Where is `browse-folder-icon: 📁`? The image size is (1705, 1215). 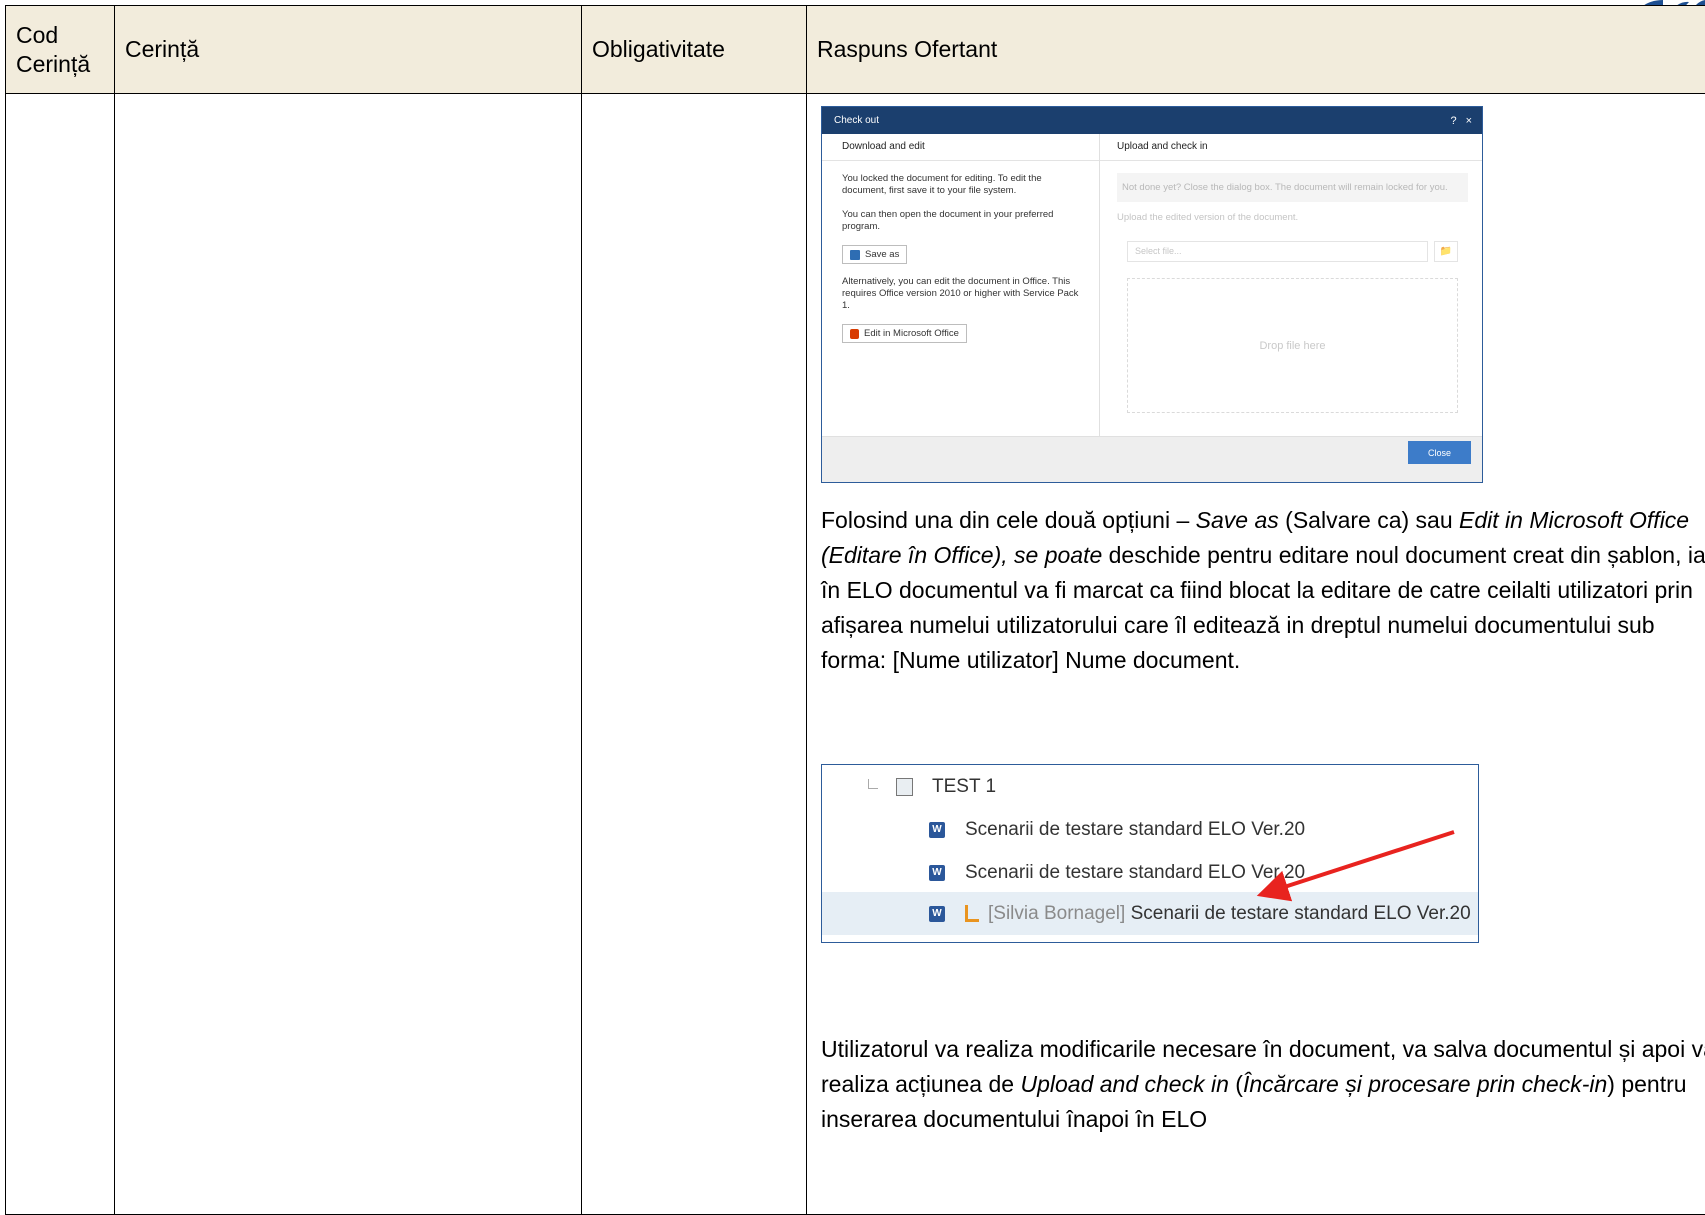 browse-folder-icon: 📁 is located at coordinates (1446, 251).